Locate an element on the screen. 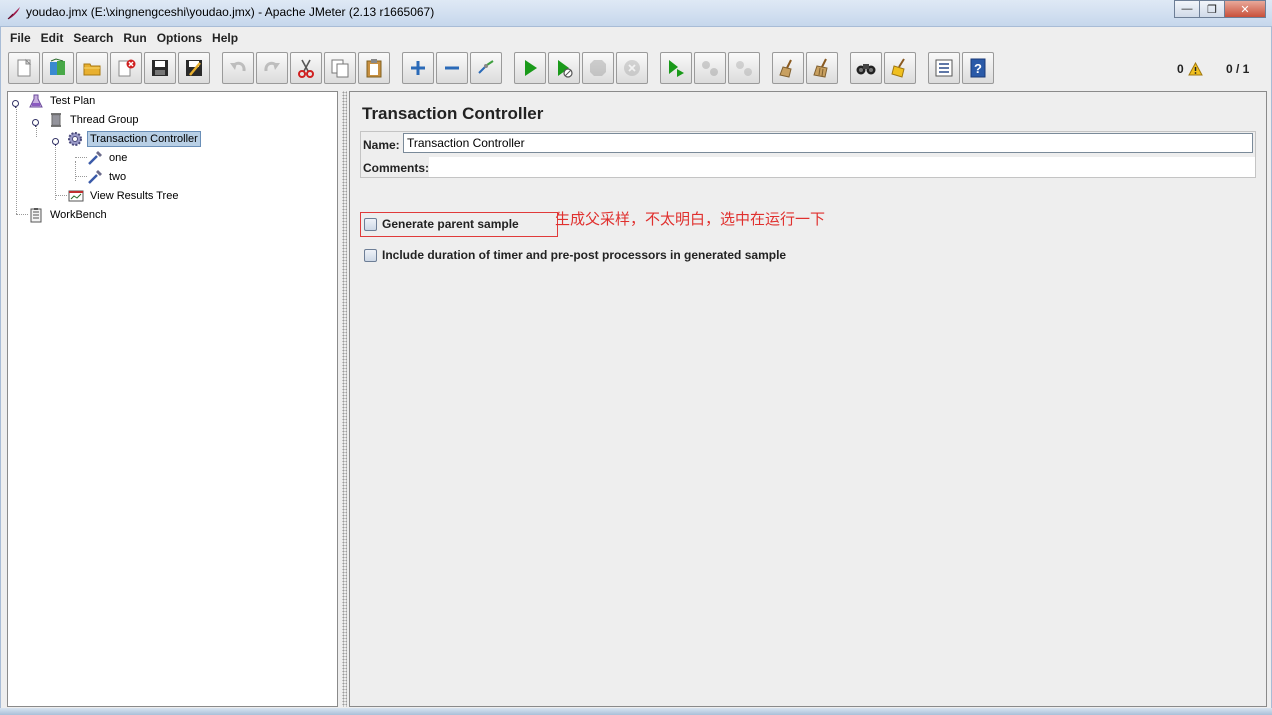  templates-icon is located at coordinates (57, 66).